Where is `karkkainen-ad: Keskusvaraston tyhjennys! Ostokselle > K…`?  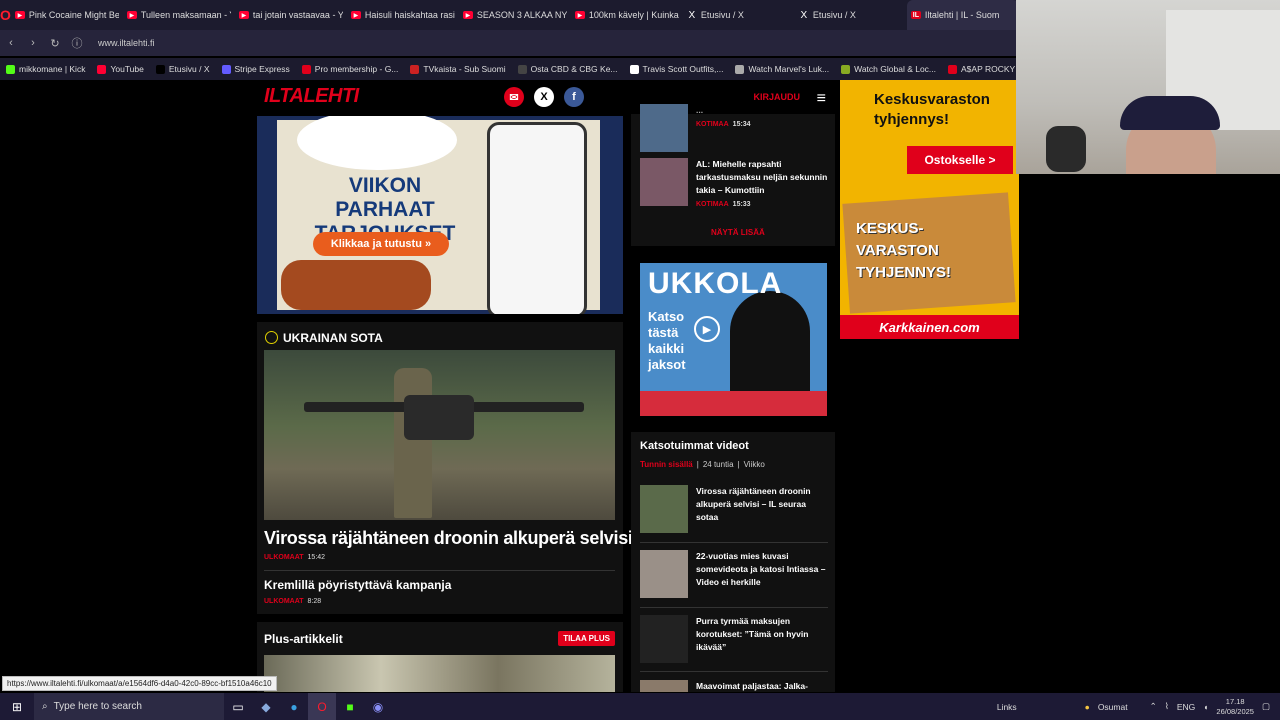
karkkainen-ad: Keskusvaraston tyhjennys! Ostokselle > K… is located at coordinates (929, 209).